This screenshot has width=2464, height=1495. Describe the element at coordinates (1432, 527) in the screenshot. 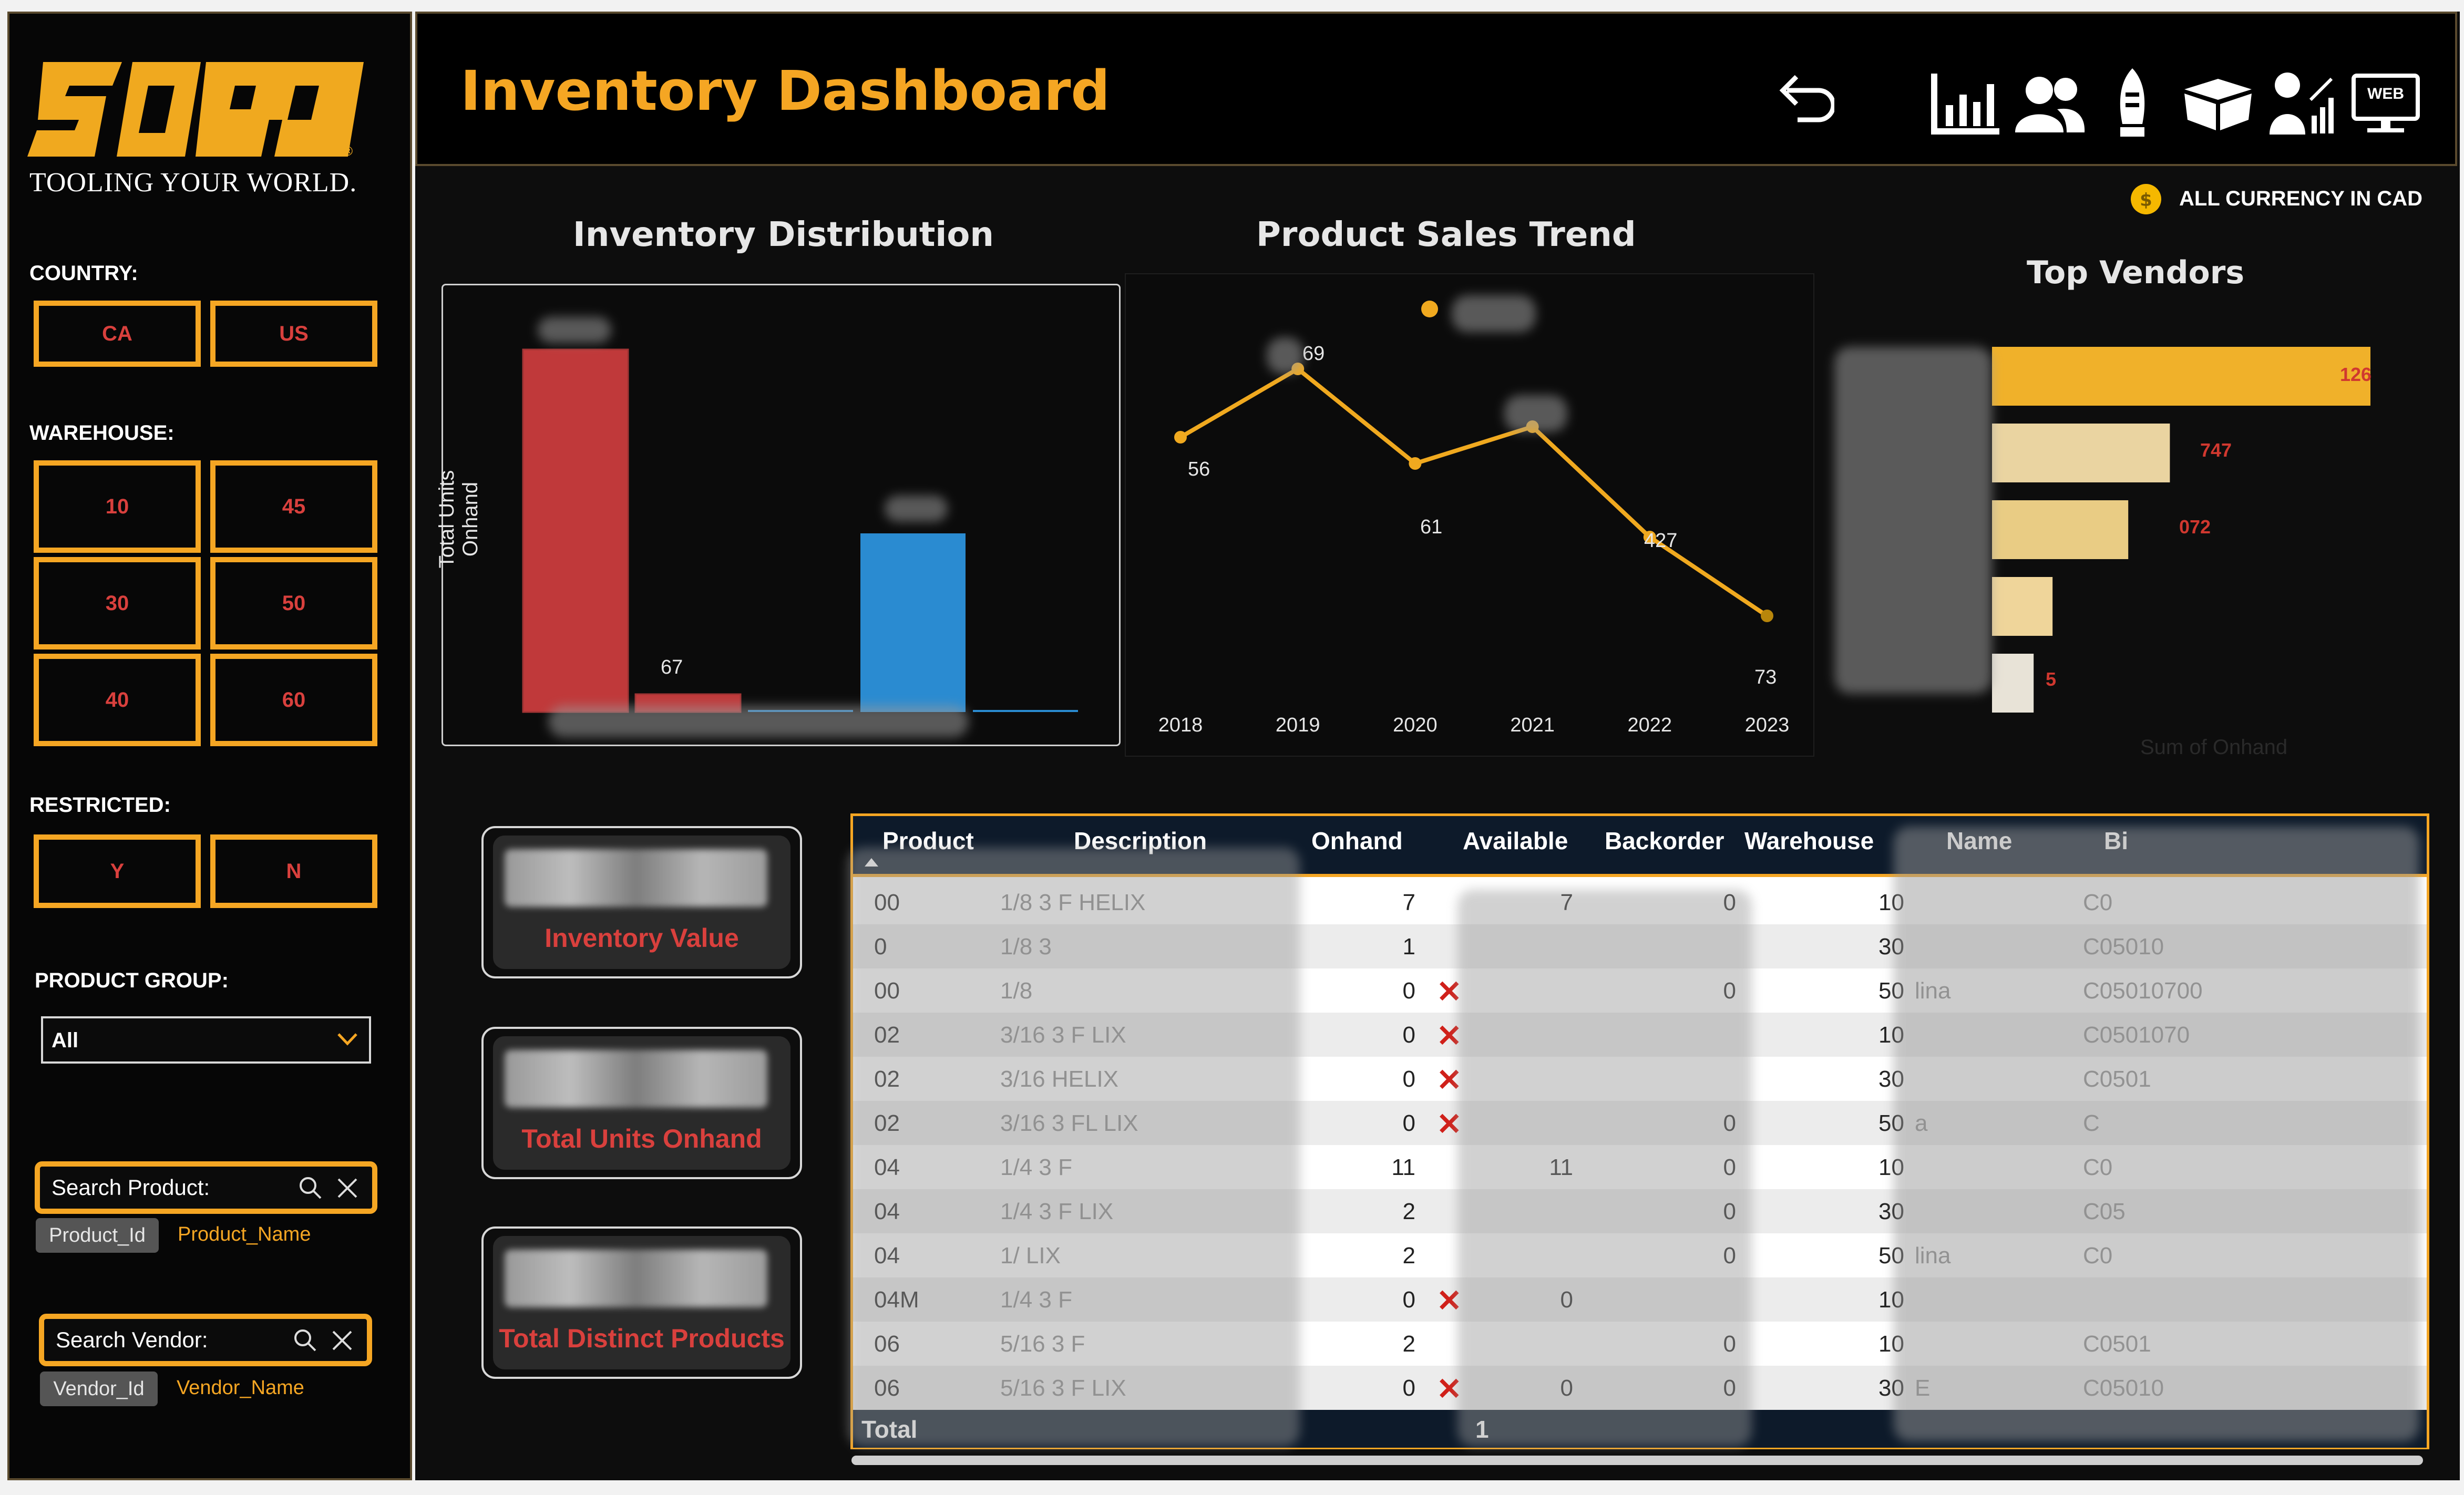

I see `trend-label-61: 61` at that location.